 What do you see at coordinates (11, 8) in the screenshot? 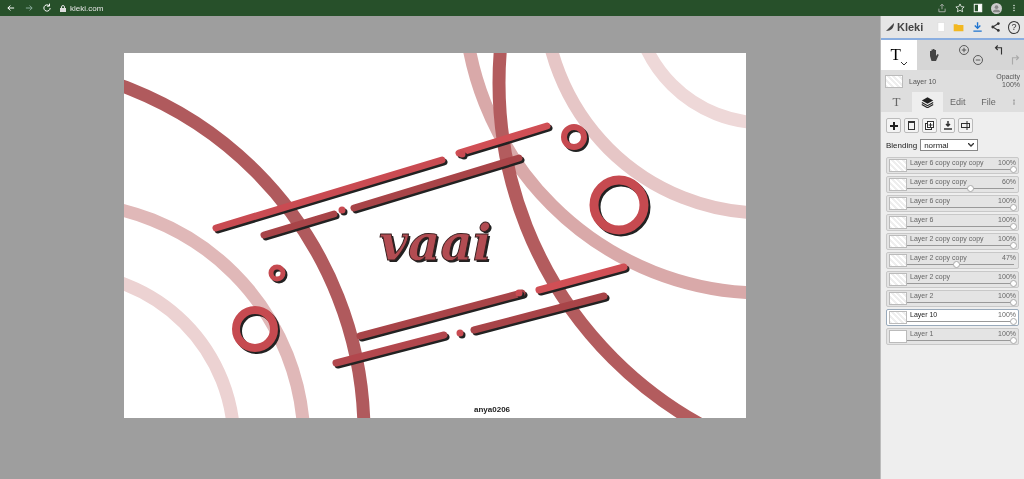
I see `back-icon` at bounding box center [11, 8].